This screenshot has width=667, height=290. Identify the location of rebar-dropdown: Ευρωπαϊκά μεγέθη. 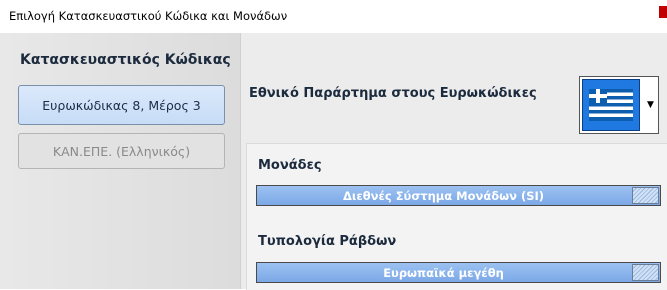
(458, 272).